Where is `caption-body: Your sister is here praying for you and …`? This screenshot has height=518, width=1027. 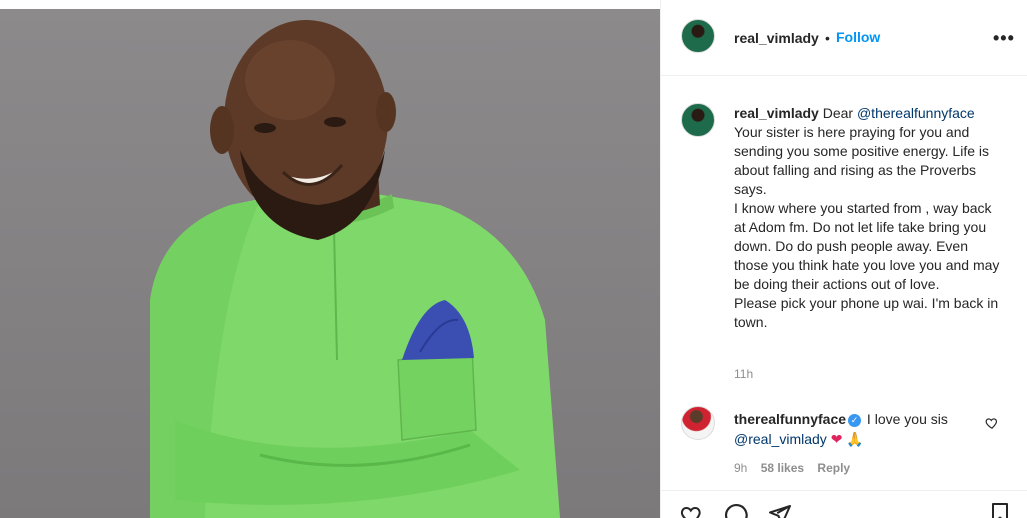
caption-body: Your sister is here praying for you and … is located at coordinates (867, 227).